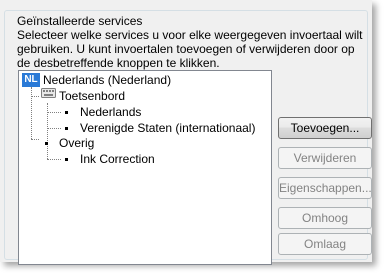 Image resolution: width=388 pixels, height=273 pixels. I want to click on tree-node-other-item: Ink Correction, so click(117, 159).